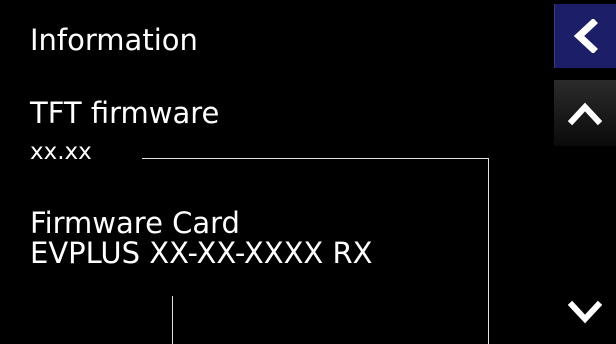  What do you see at coordinates (61, 152) in the screenshot?
I see `tft-firmware-value: xx.xx` at bounding box center [61, 152].